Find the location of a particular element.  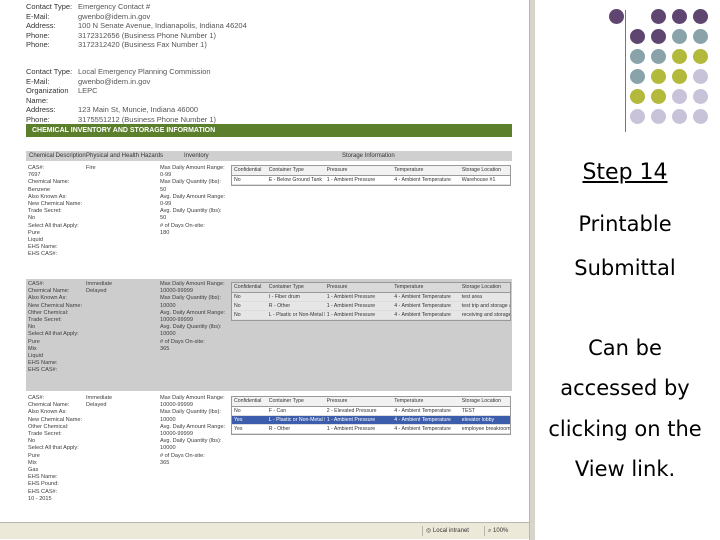

chemical-description-line: EHS CAS#: is located at coordinates (43, 254).